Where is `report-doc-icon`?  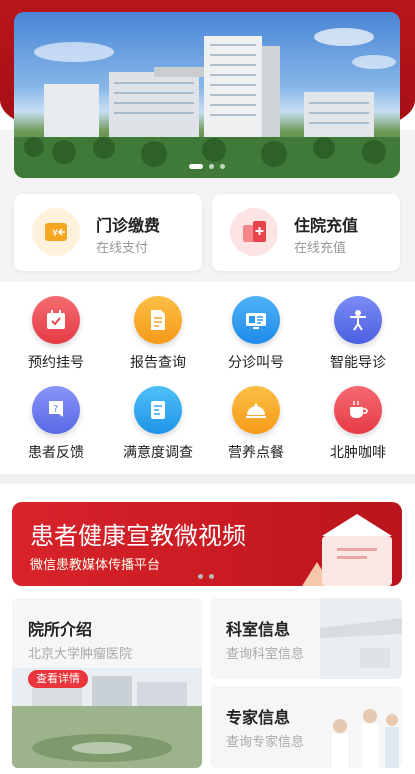 report-doc-icon is located at coordinates (158, 320).